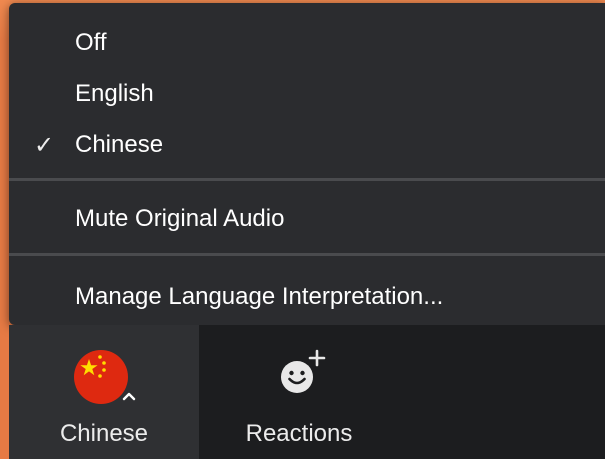  I want to click on menu-item-label: Off, so click(91, 42).